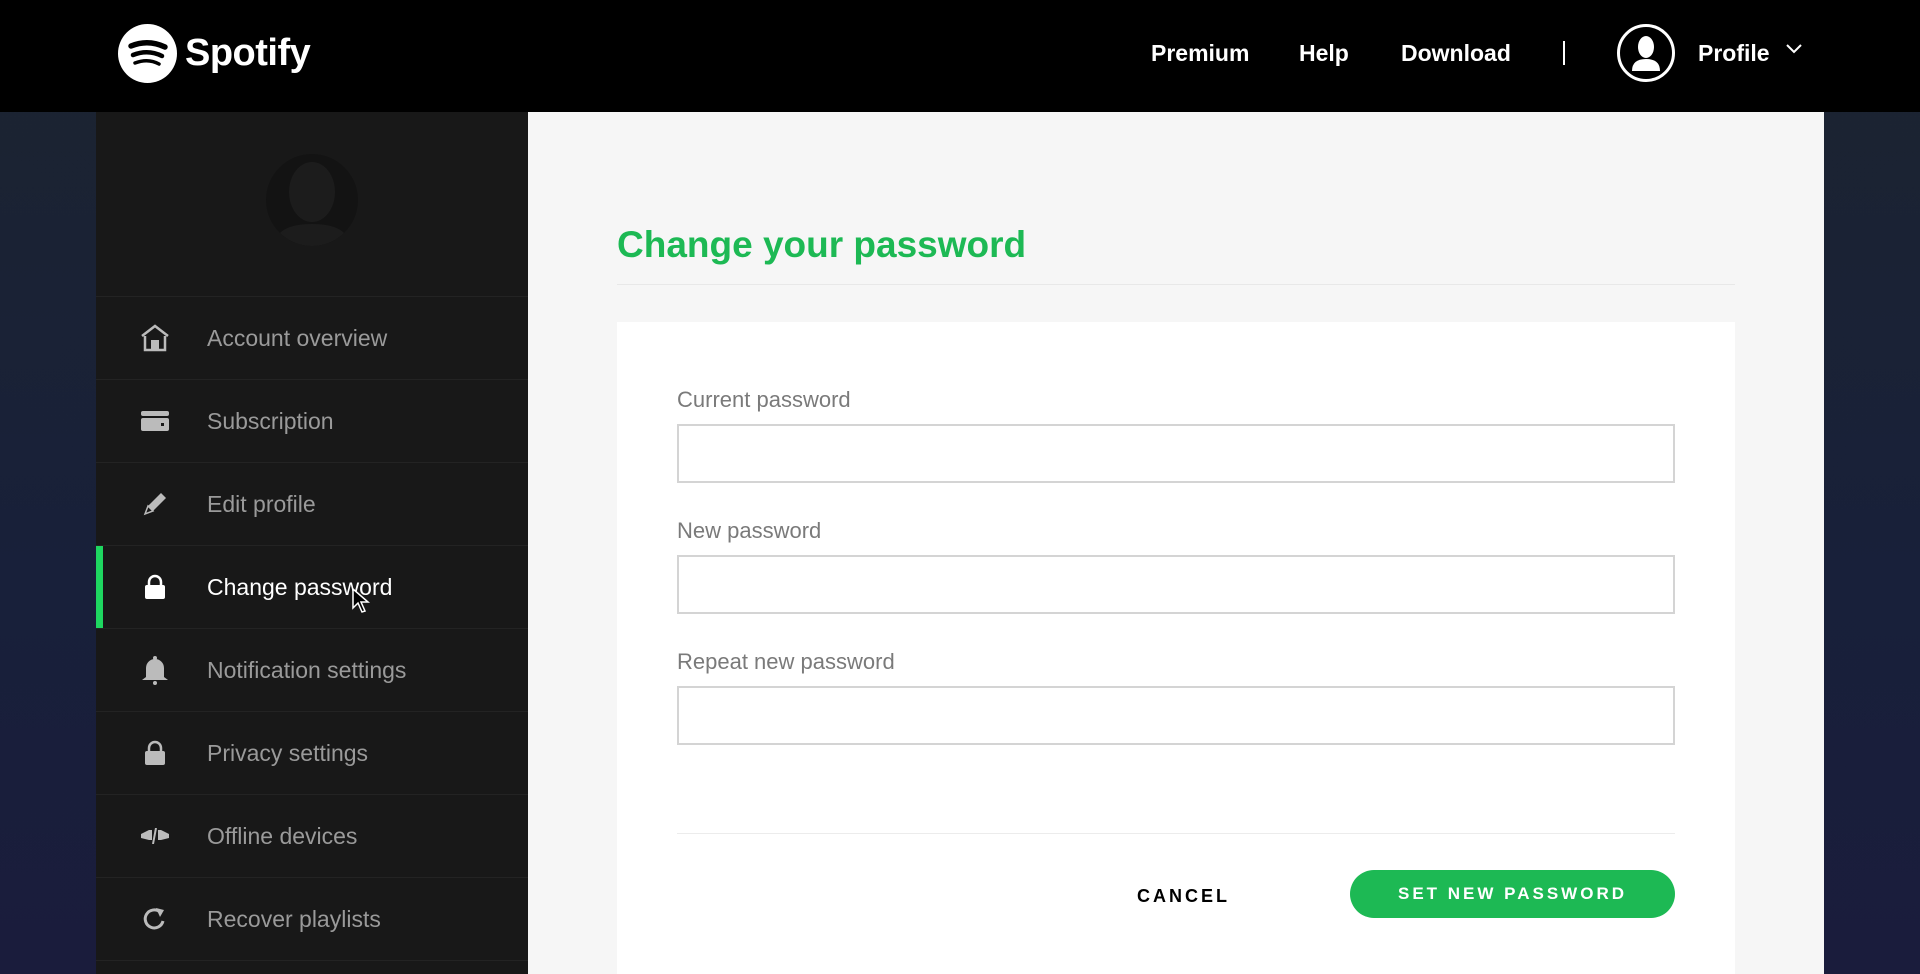 This screenshot has height=974, width=1920. What do you see at coordinates (960, 56) in the screenshot?
I see `top-navigation-bar: Spotify Premium Help Download Profile` at bounding box center [960, 56].